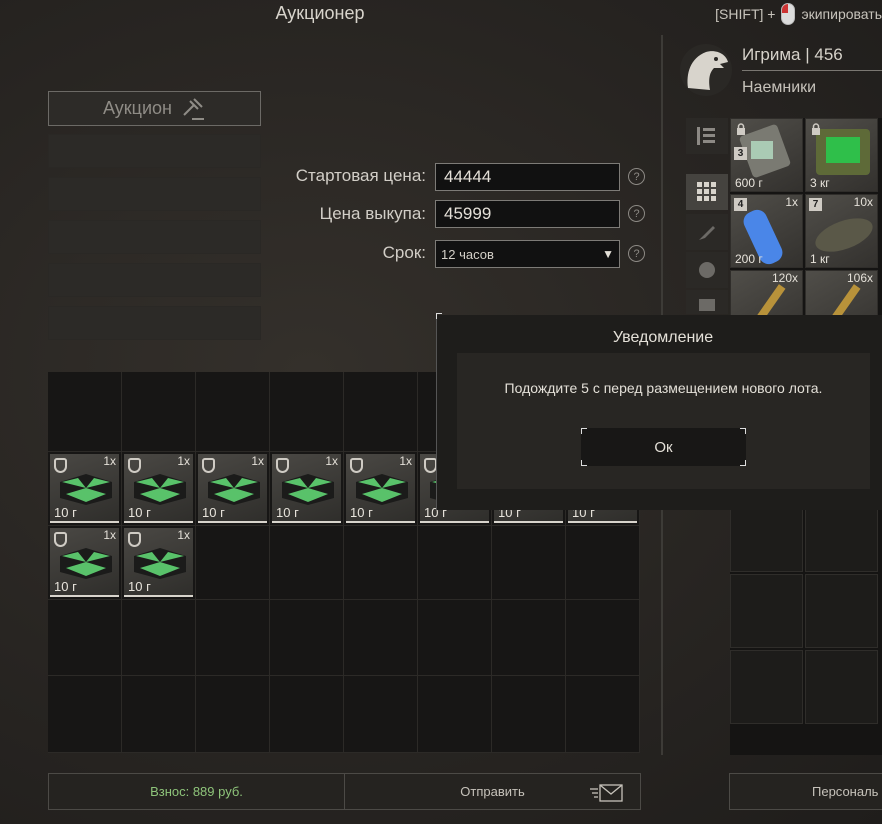  I want to click on shift-hint: [SHIFT] +, so click(745, 14).